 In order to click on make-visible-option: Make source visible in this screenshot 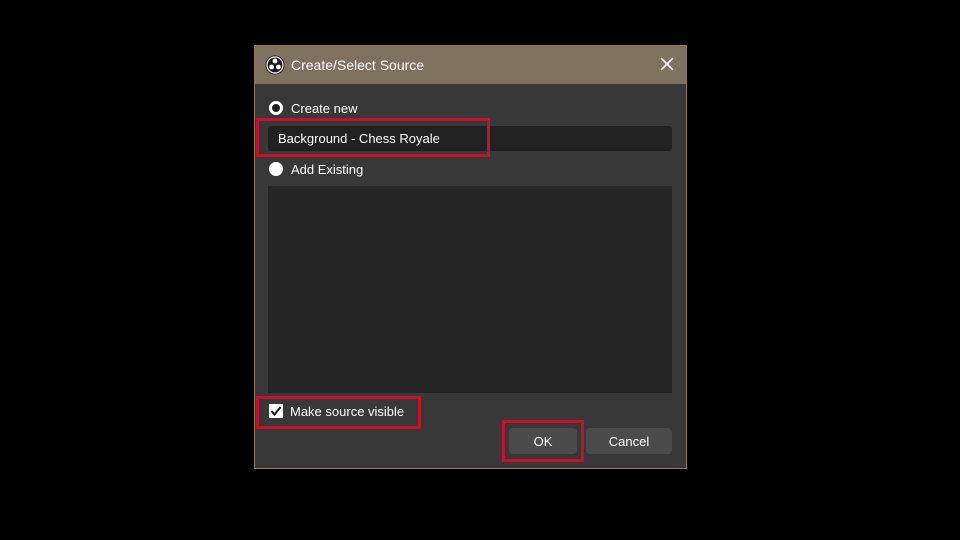, I will do `click(336, 411)`.